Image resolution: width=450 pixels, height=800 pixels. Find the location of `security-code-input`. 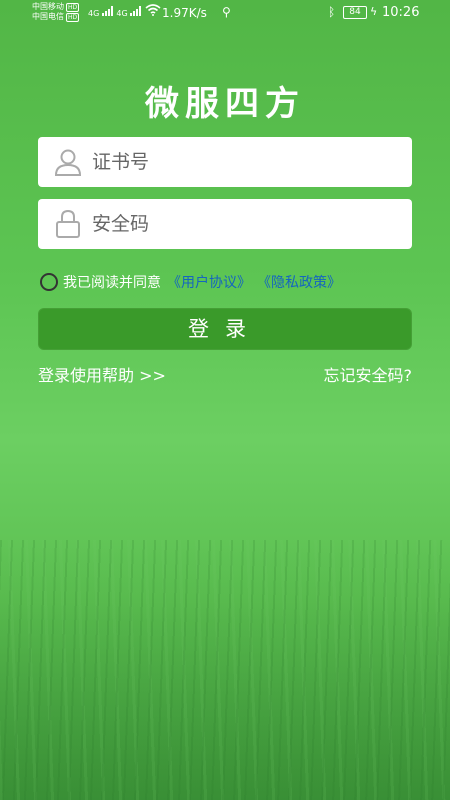

security-code-input is located at coordinates (242, 224).